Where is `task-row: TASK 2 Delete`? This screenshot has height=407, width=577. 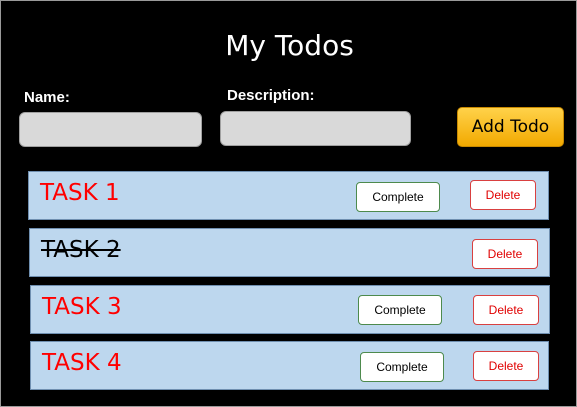 task-row: TASK 2 Delete is located at coordinates (289, 252).